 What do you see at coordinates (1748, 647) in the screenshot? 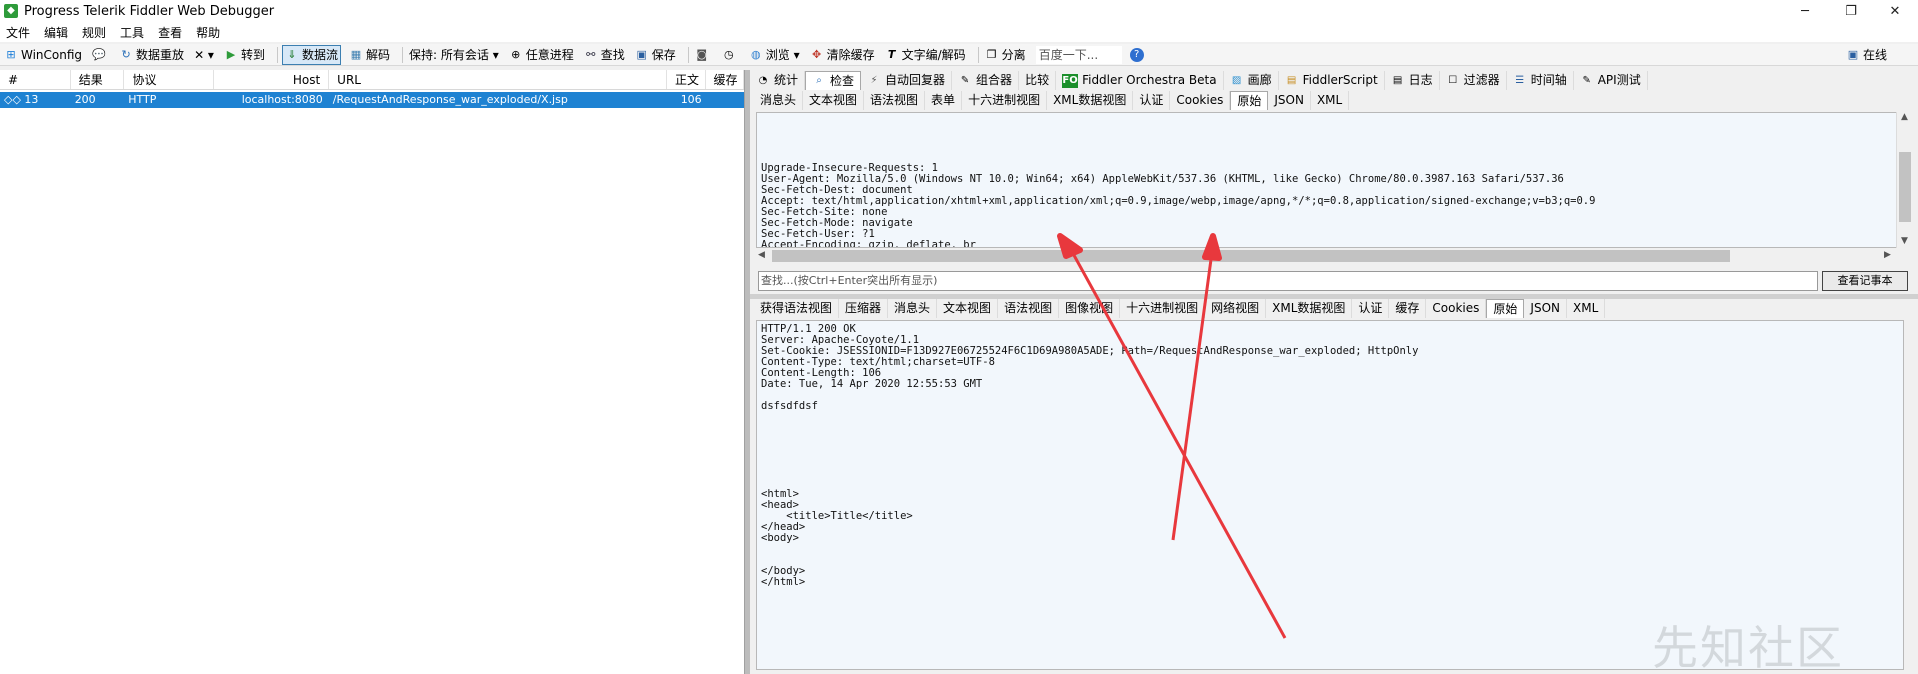
I see `watermark: 先知社区` at bounding box center [1748, 647].